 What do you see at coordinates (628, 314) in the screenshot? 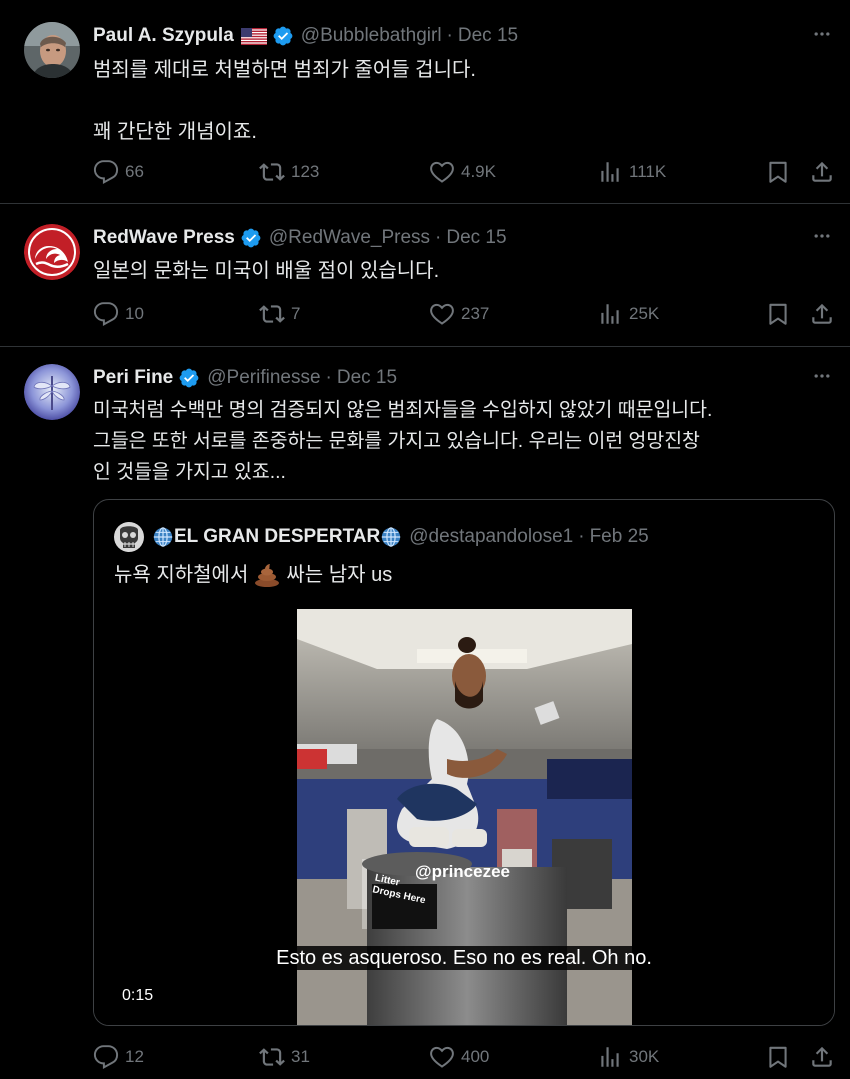
I see `views-button: 25K` at bounding box center [628, 314].